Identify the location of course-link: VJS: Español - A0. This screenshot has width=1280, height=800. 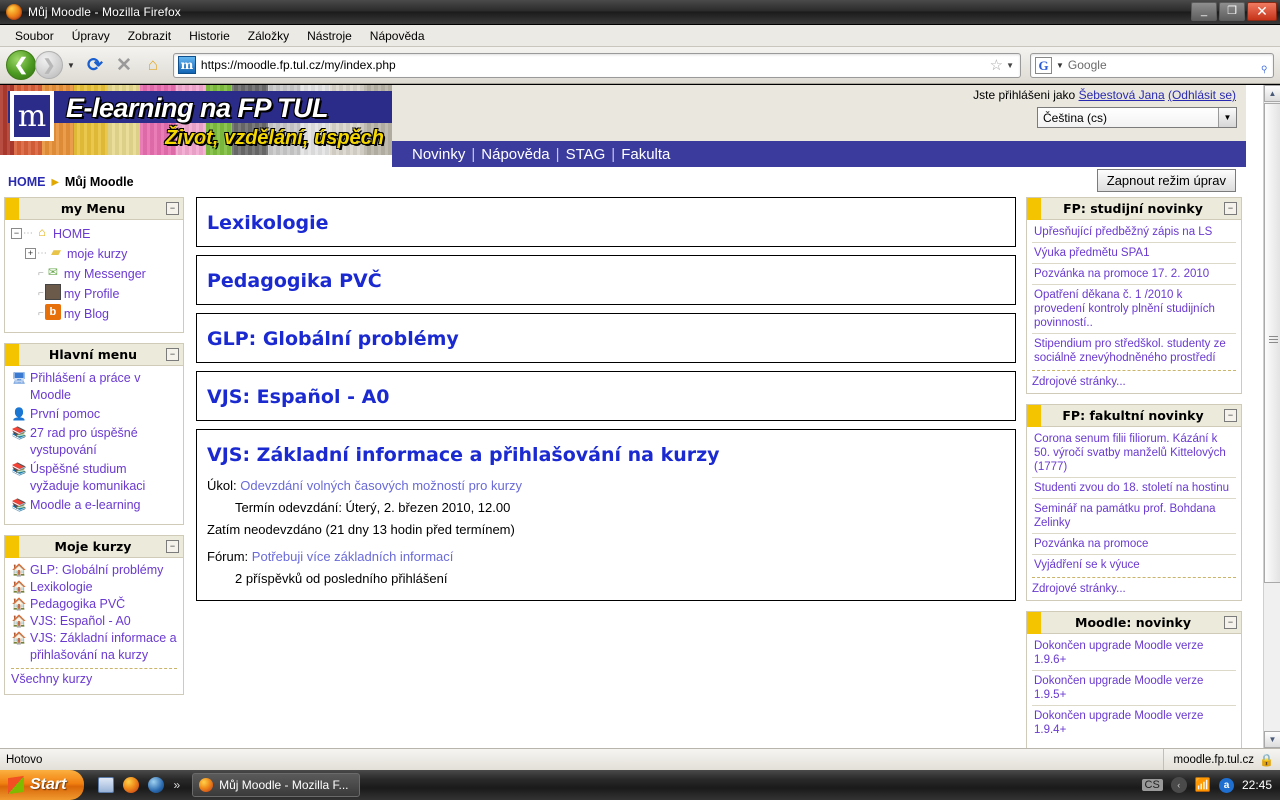
(80, 621).